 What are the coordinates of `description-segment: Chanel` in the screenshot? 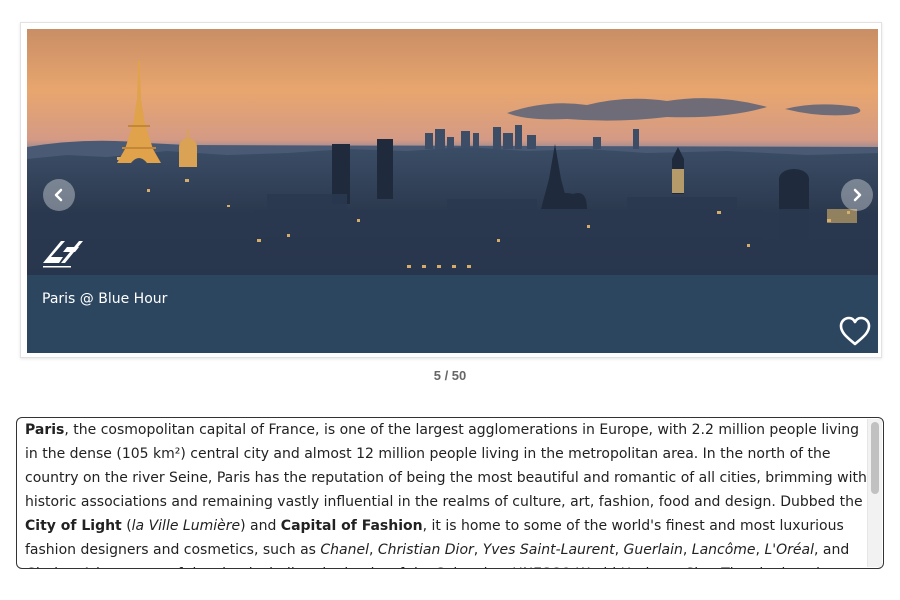 It's located at (344, 550).